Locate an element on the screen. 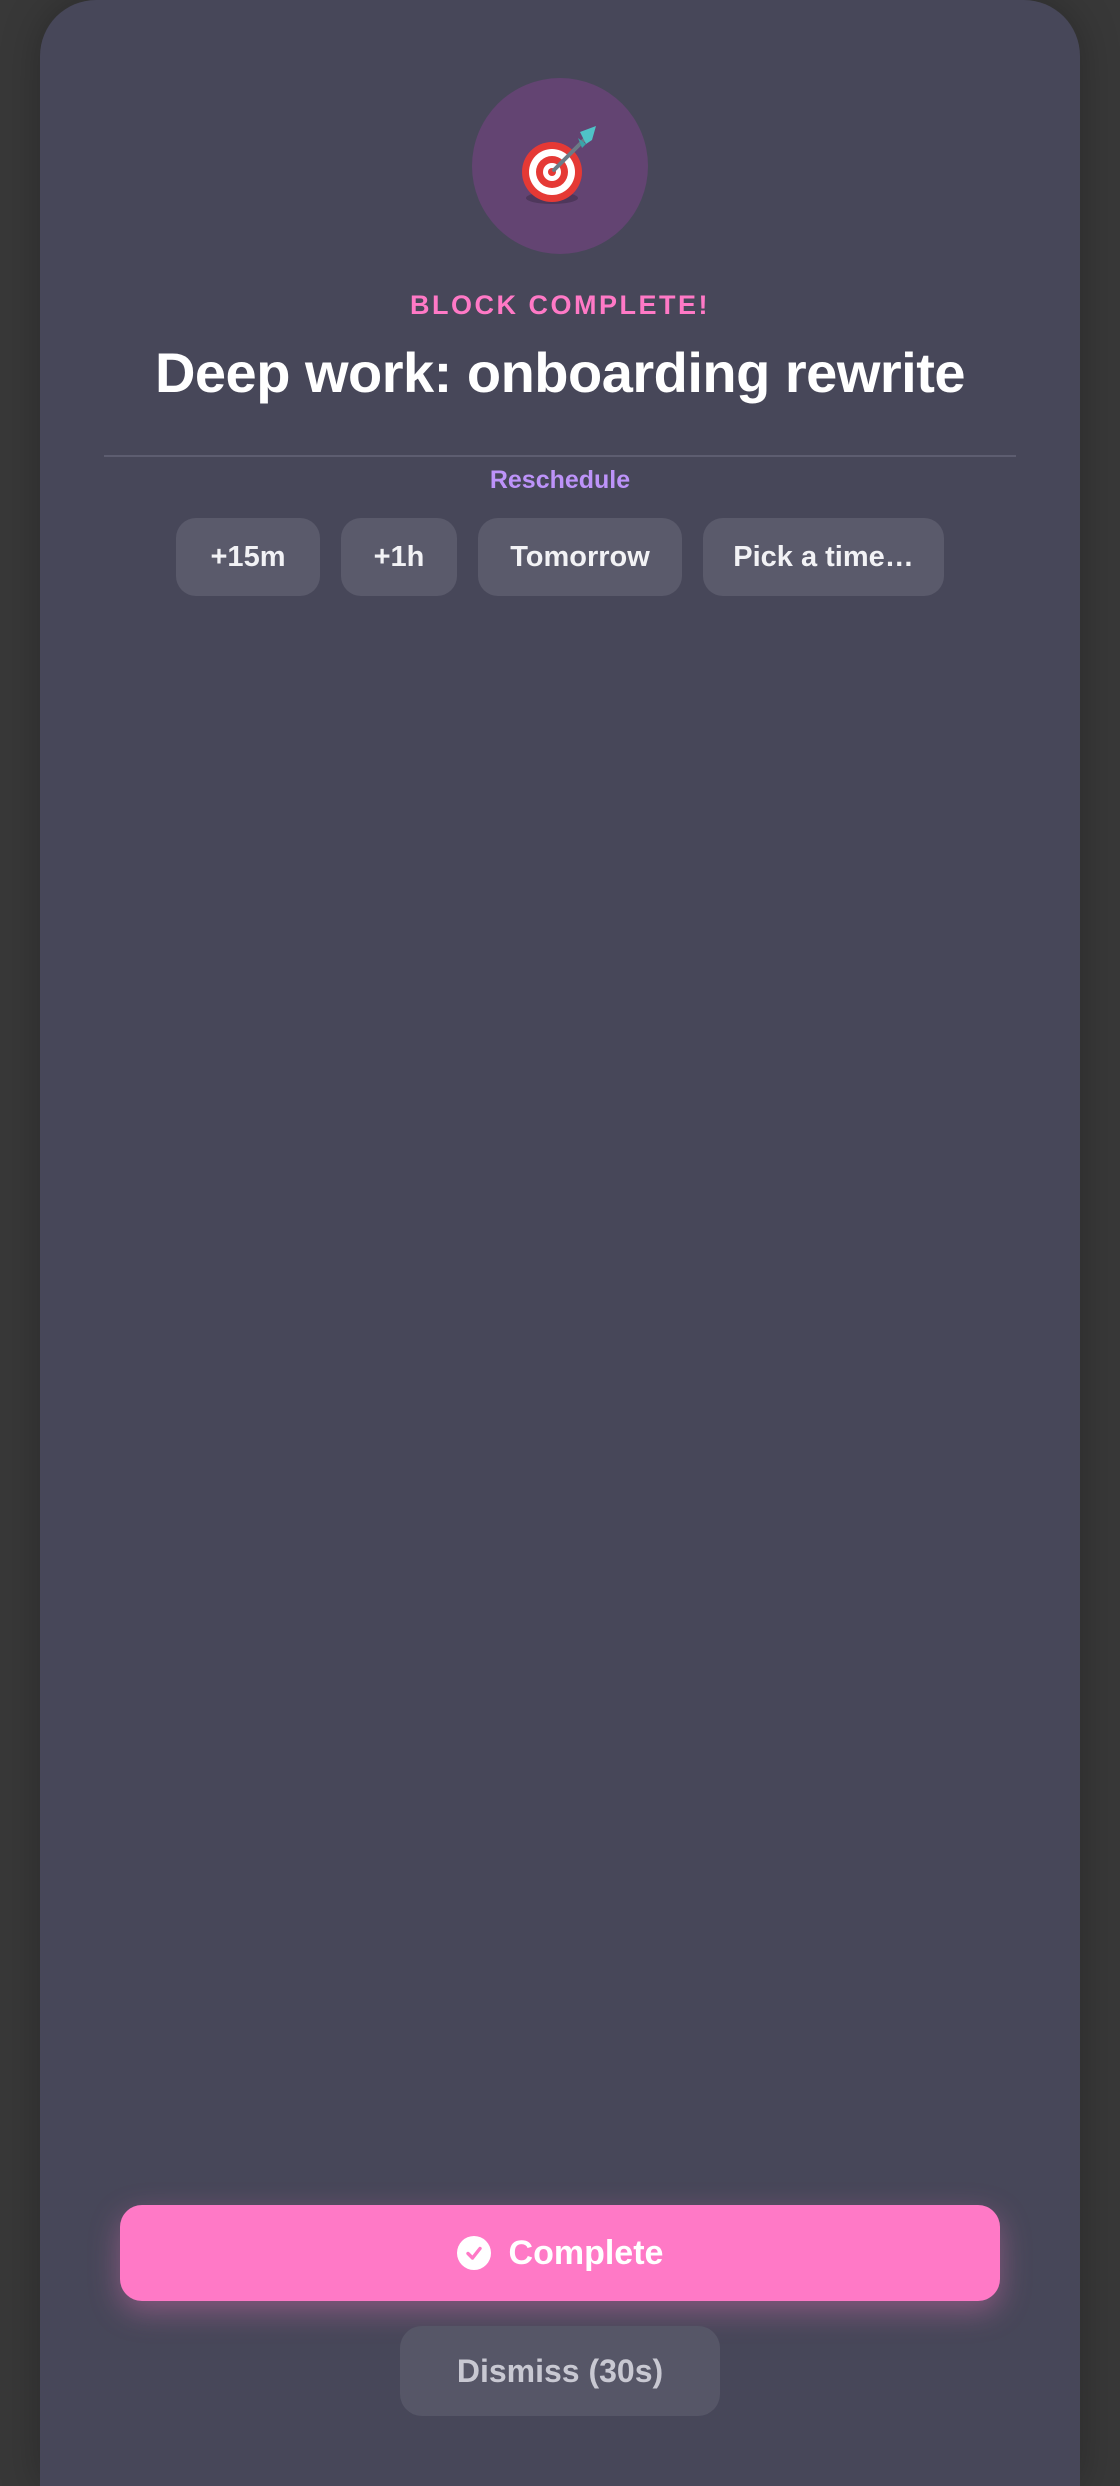 The image size is (1120, 2486). reschedule-tomorrow-button: Tomorrow is located at coordinates (580, 557).